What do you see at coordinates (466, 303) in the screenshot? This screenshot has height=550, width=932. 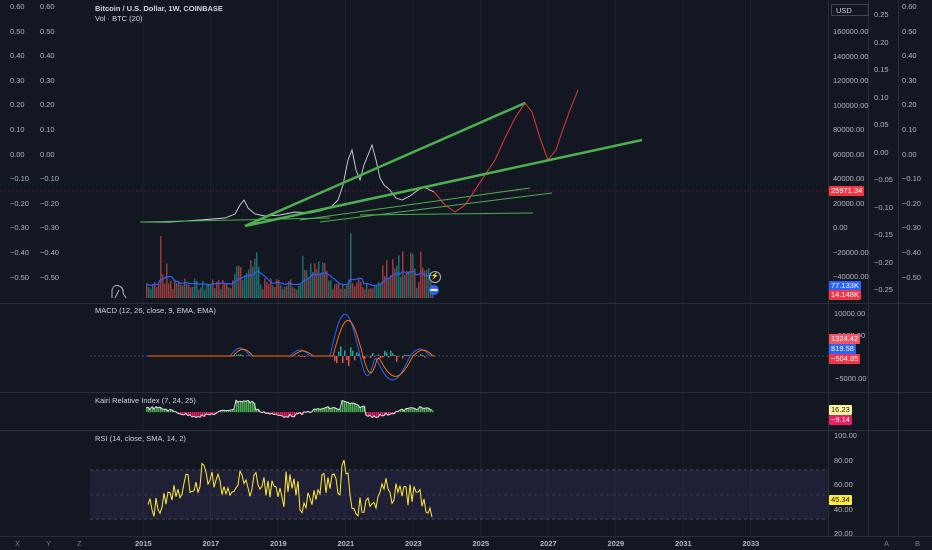 I see `pane-separator-macd` at bounding box center [466, 303].